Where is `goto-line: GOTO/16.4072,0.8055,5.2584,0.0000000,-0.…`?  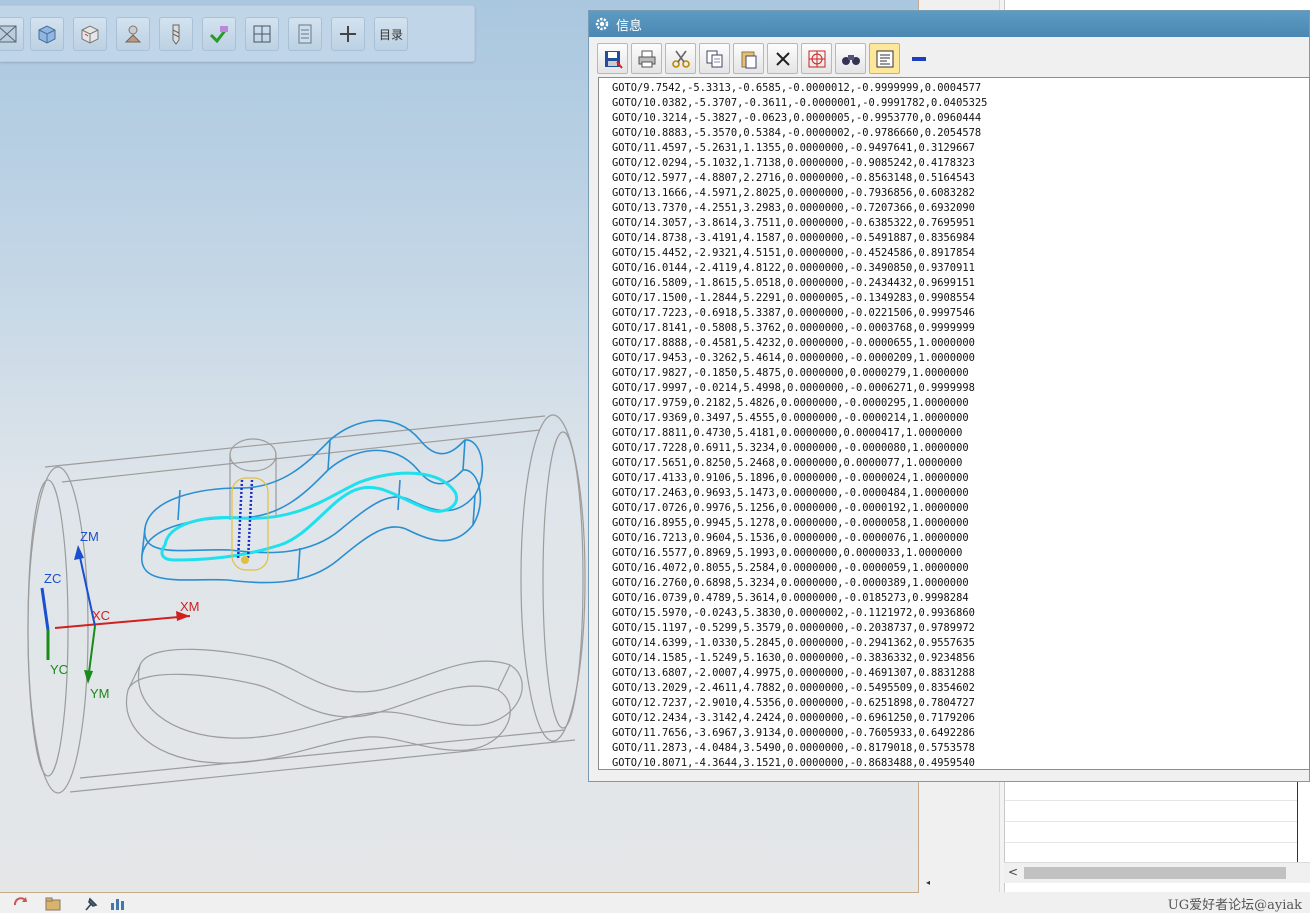 goto-line: GOTO/16.4072,0.8055,5.2584,0.0000000,-0.… is located at coordinates (790, 568).